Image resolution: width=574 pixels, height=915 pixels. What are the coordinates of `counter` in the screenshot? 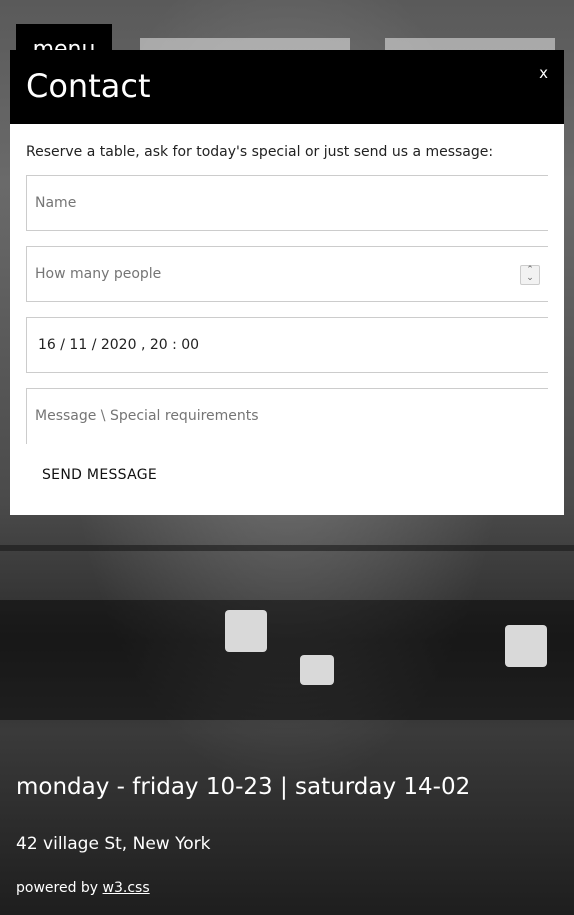 It's located at (287, 660).